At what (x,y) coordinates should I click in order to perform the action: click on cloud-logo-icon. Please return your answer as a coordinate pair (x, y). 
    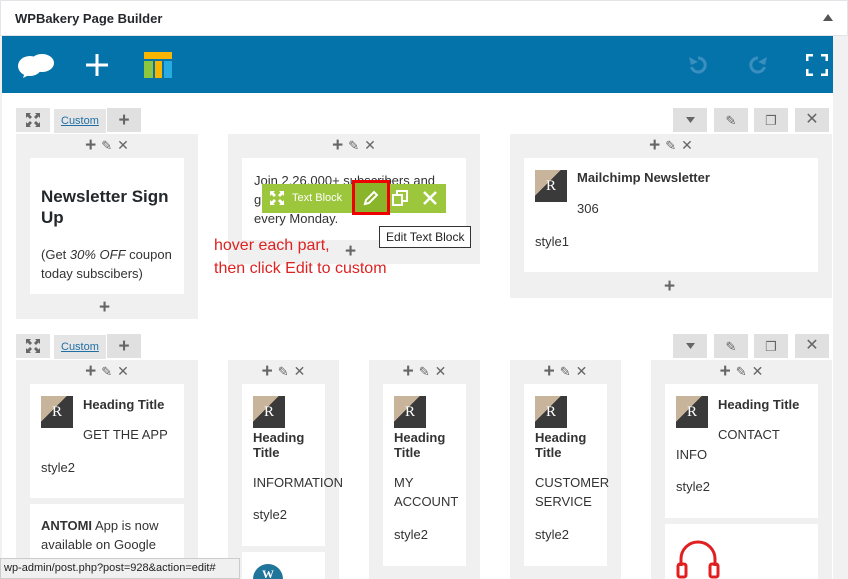
    Looking at the image, I should click on (36, 64).